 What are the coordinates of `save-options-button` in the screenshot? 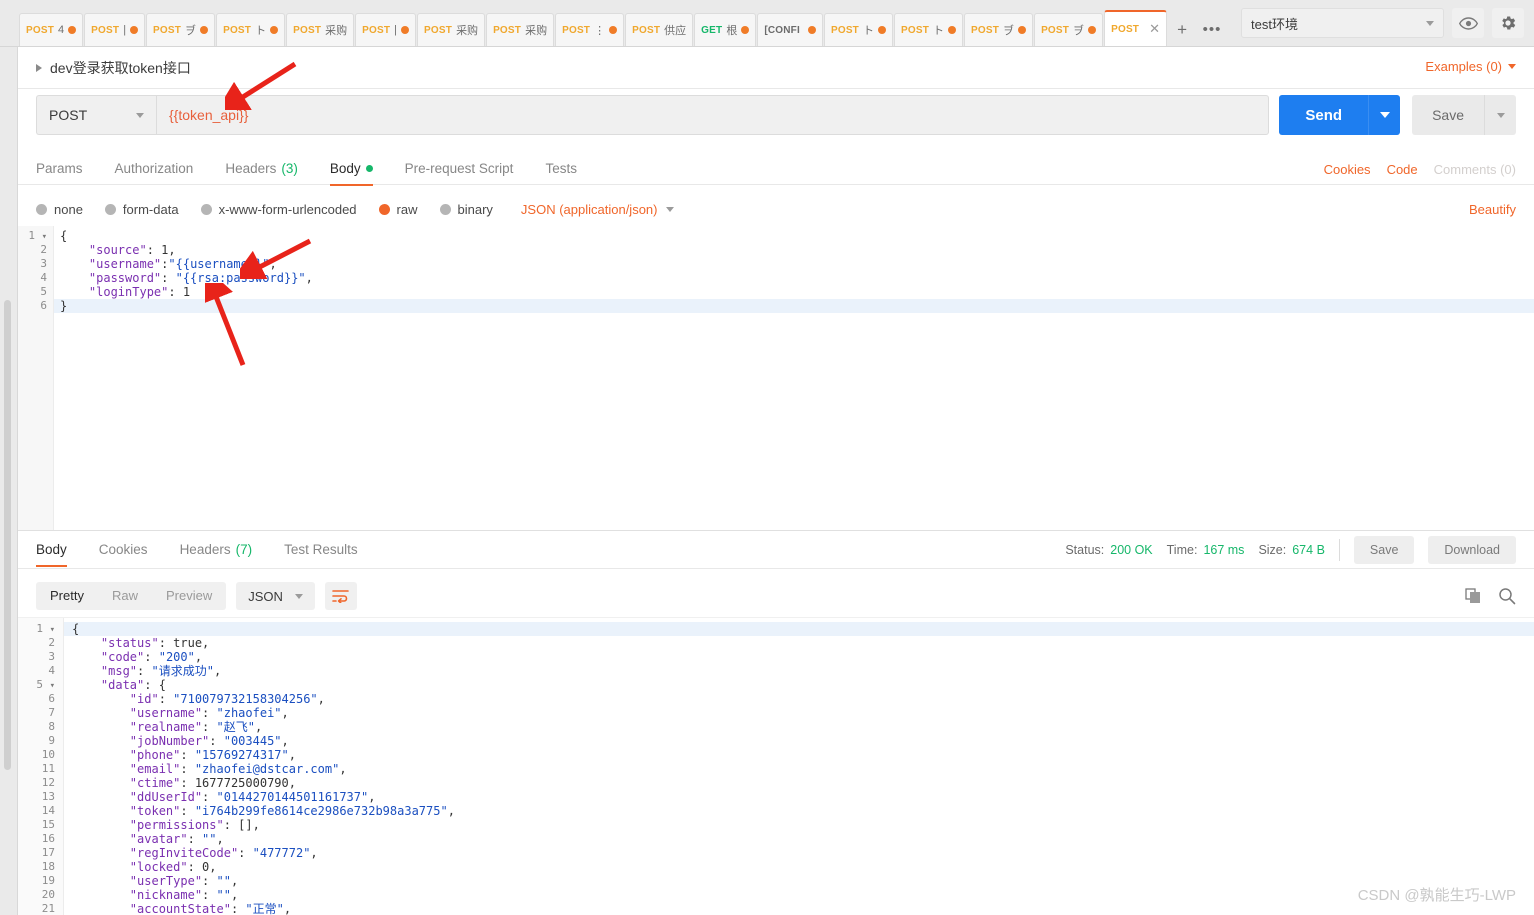 It's located at (1500, 115).